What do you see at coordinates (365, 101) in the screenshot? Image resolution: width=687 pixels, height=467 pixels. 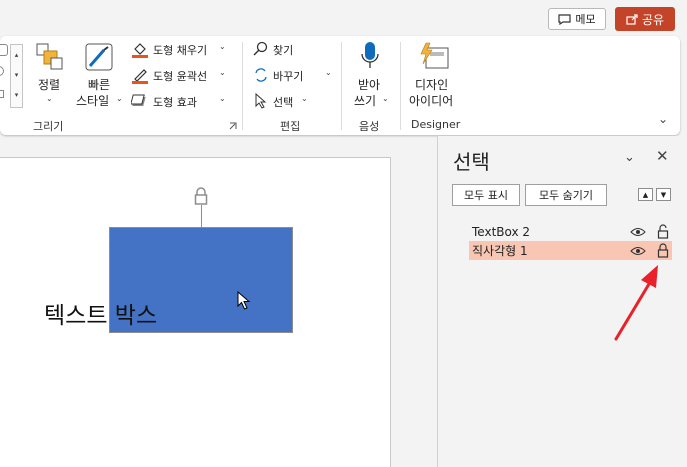 I see `dictate-label-2: 쓰기` at bounding box center [365, 101].